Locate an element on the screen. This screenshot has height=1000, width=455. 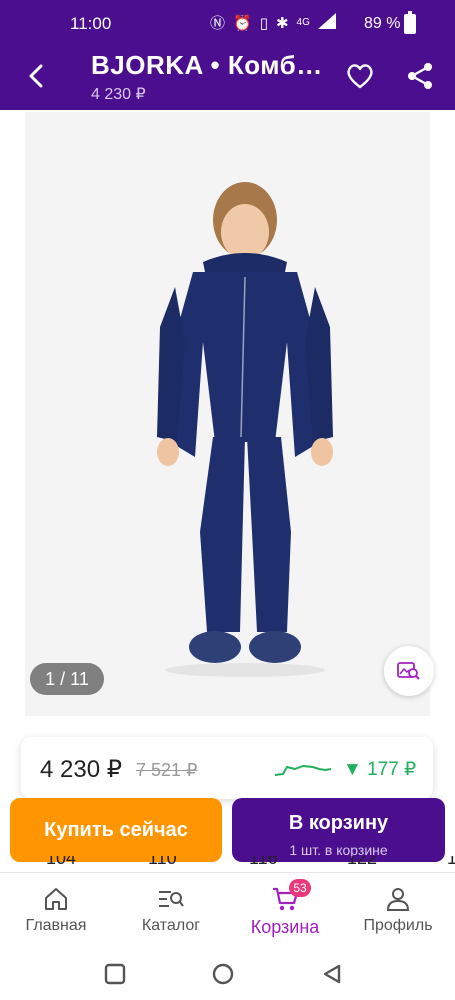
old-price: 7 521 ₽ is located at coordinates (167, 770).